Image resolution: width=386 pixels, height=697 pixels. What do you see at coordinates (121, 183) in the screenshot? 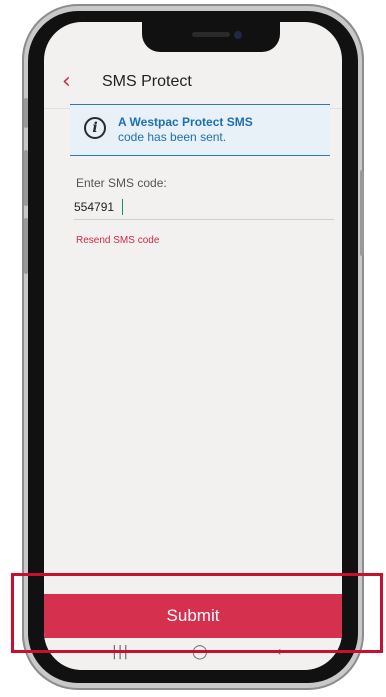
I see `sms-code-label: Enter SMS code:` at bounding box center [121, 183].